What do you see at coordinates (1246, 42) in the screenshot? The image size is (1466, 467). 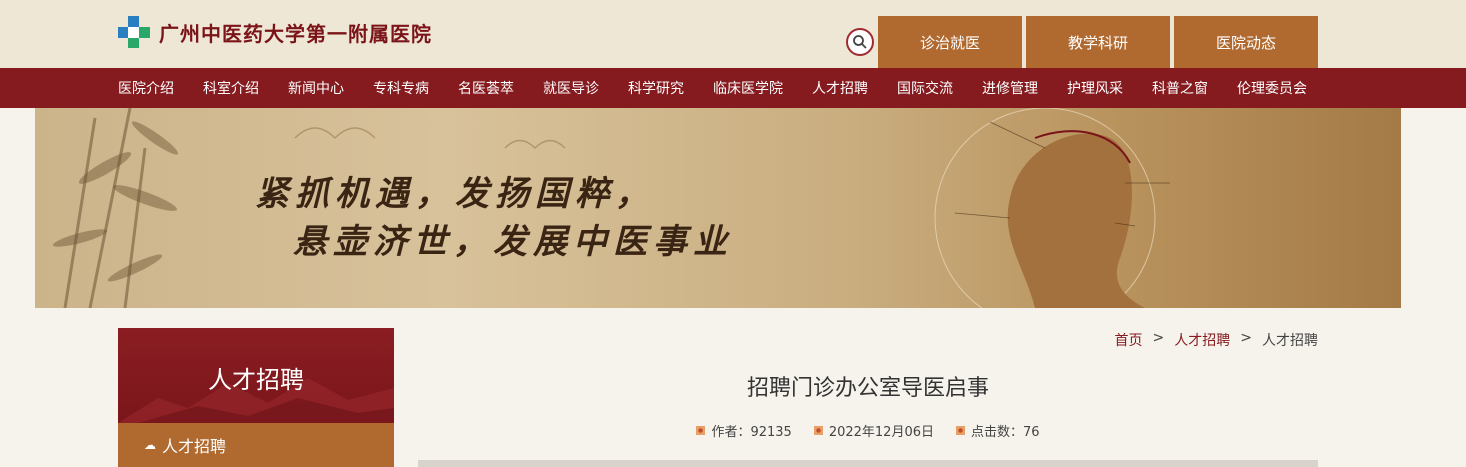 I see `quick-tab-news: 医院动态` at bounding box center [1246, 42].